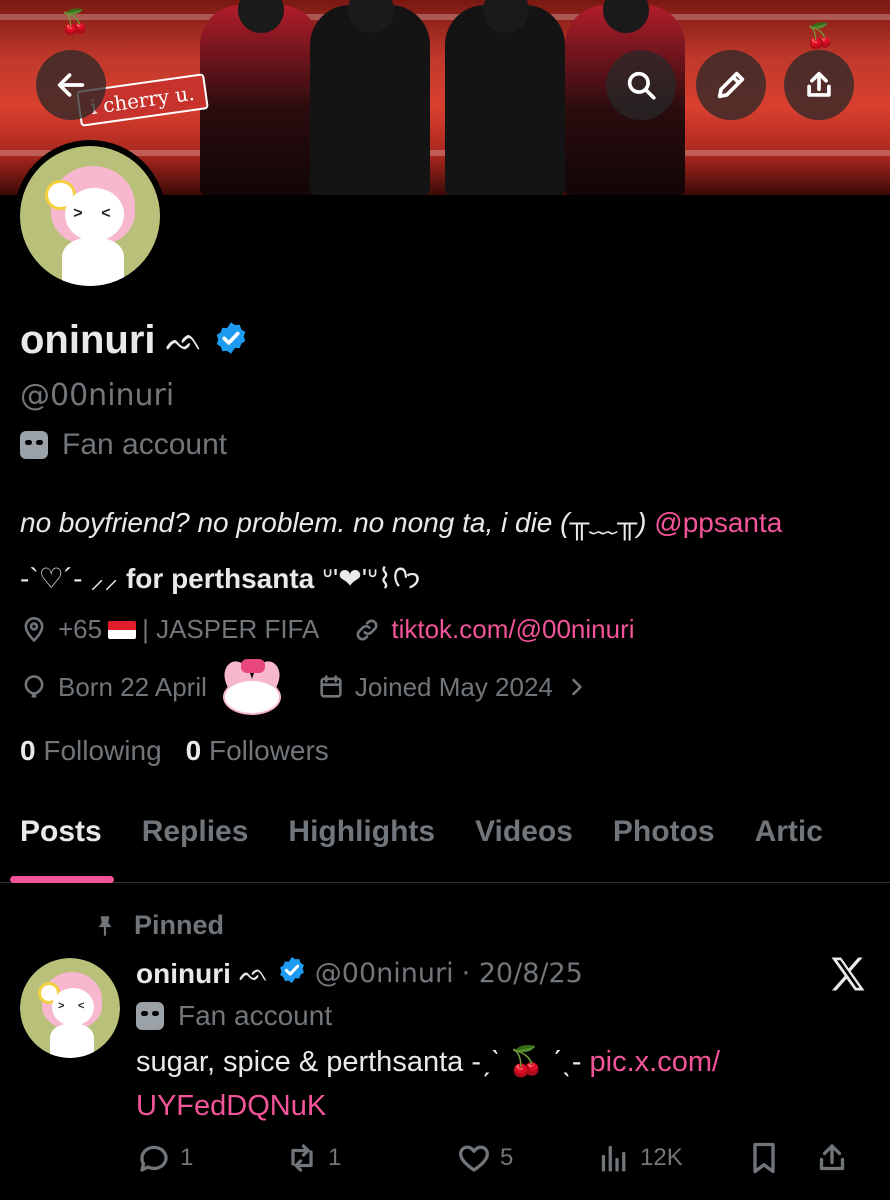 This screenshot has width=890, height=1200. Describe the element at coordinates (97, 395) in the screenshot. I see `profile-handle: @00ninuri` at that location.